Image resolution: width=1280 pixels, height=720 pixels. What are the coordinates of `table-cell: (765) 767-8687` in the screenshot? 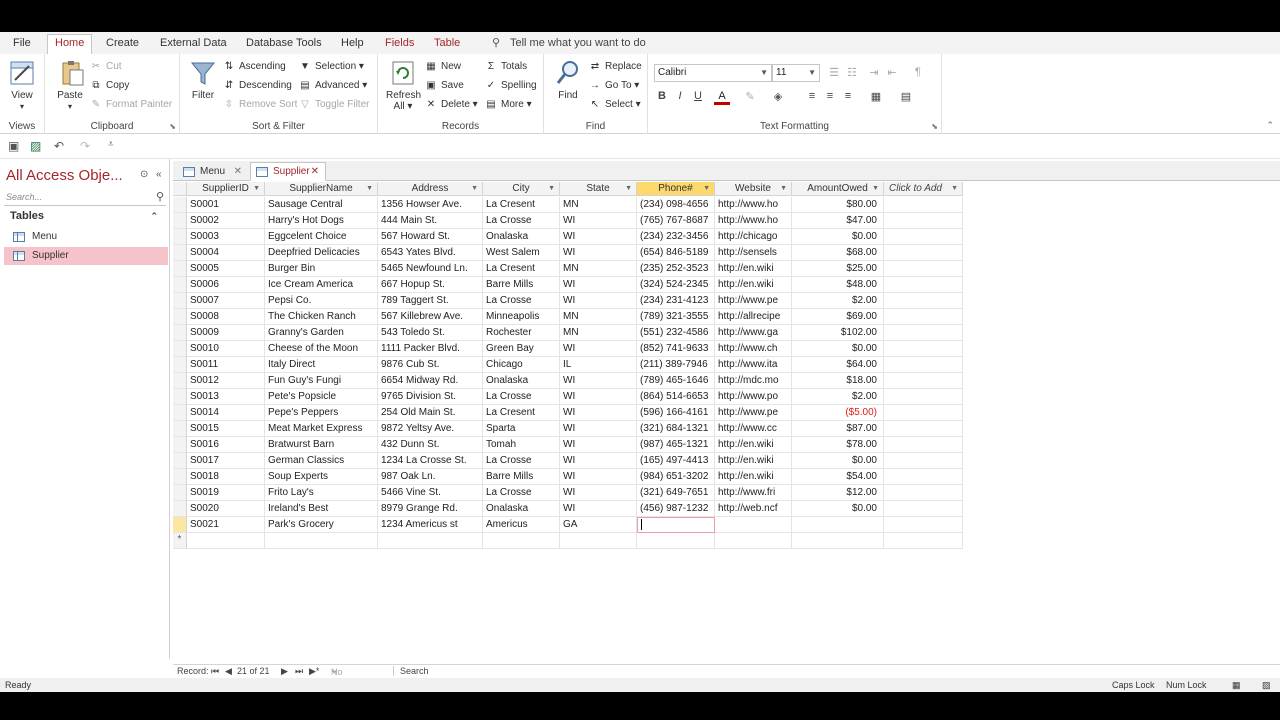 It's located at (676, 221).